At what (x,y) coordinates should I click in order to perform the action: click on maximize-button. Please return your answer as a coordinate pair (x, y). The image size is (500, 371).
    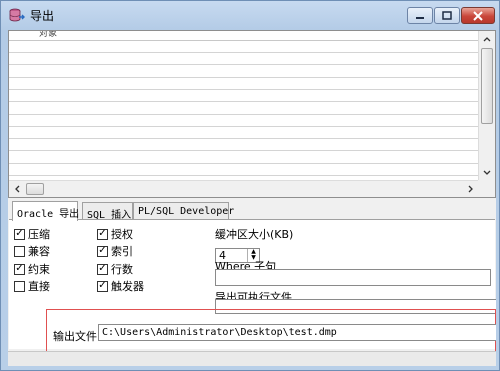
    Looking at the image, I should click on (447, 15).